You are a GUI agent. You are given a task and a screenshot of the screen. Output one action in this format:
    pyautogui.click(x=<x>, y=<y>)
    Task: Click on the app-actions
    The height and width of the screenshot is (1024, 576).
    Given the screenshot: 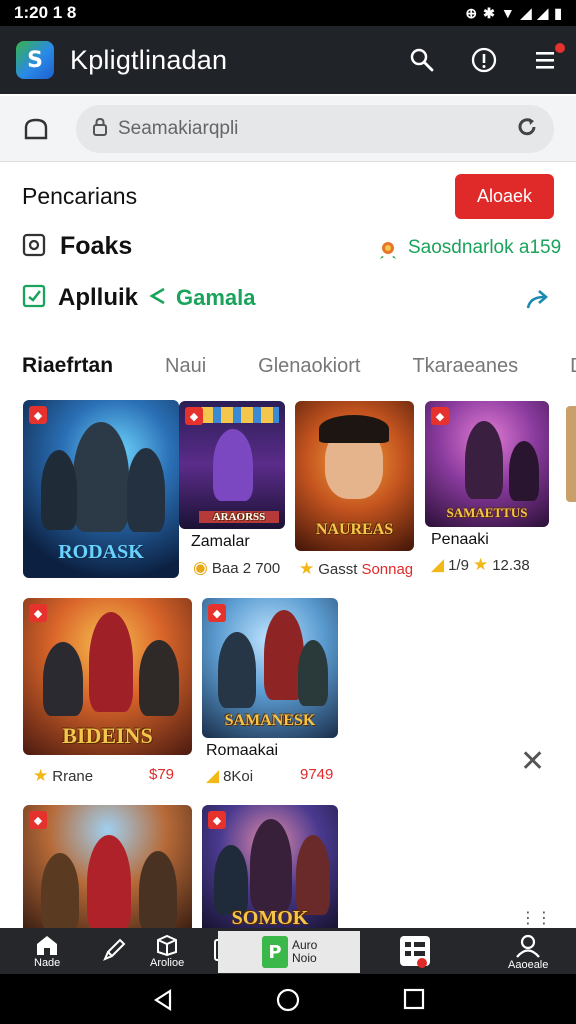 What is the action you would take?
    pyautogui.click(x=486, y=58)
    